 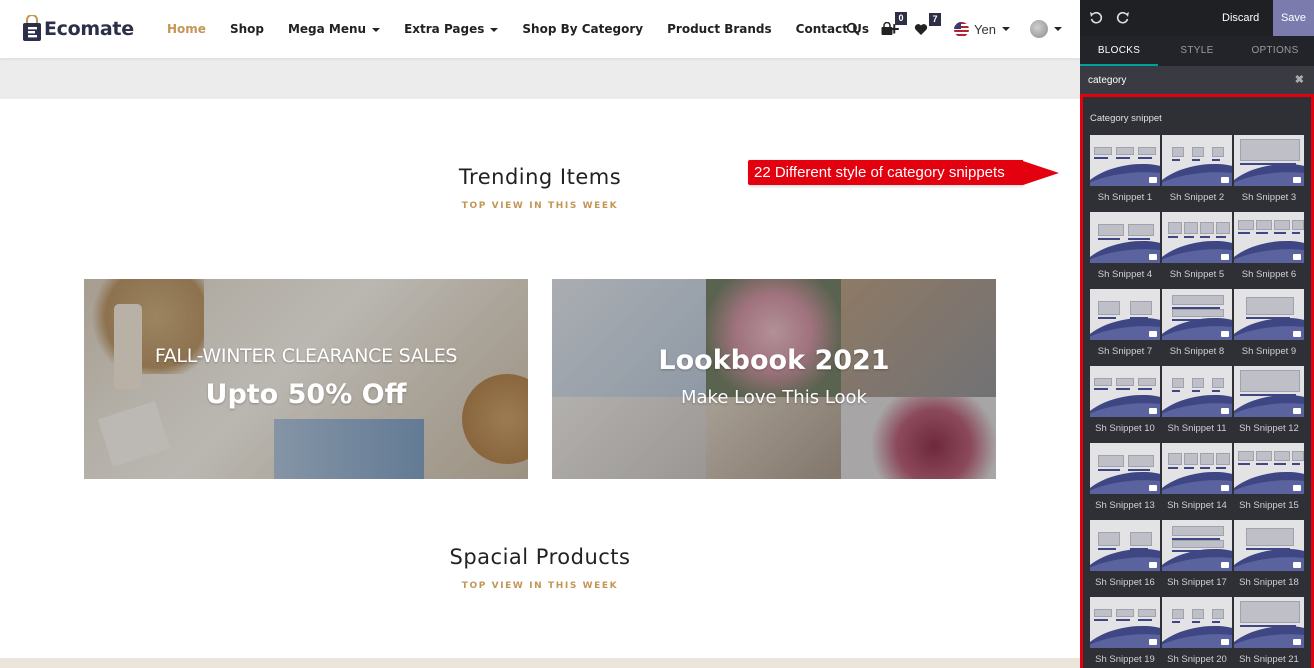 What do you see at coordinates (1269, 326) in the screenshot?
I see `snippet-card: Sh Snippet 9` at bounding box center [1269, 326].